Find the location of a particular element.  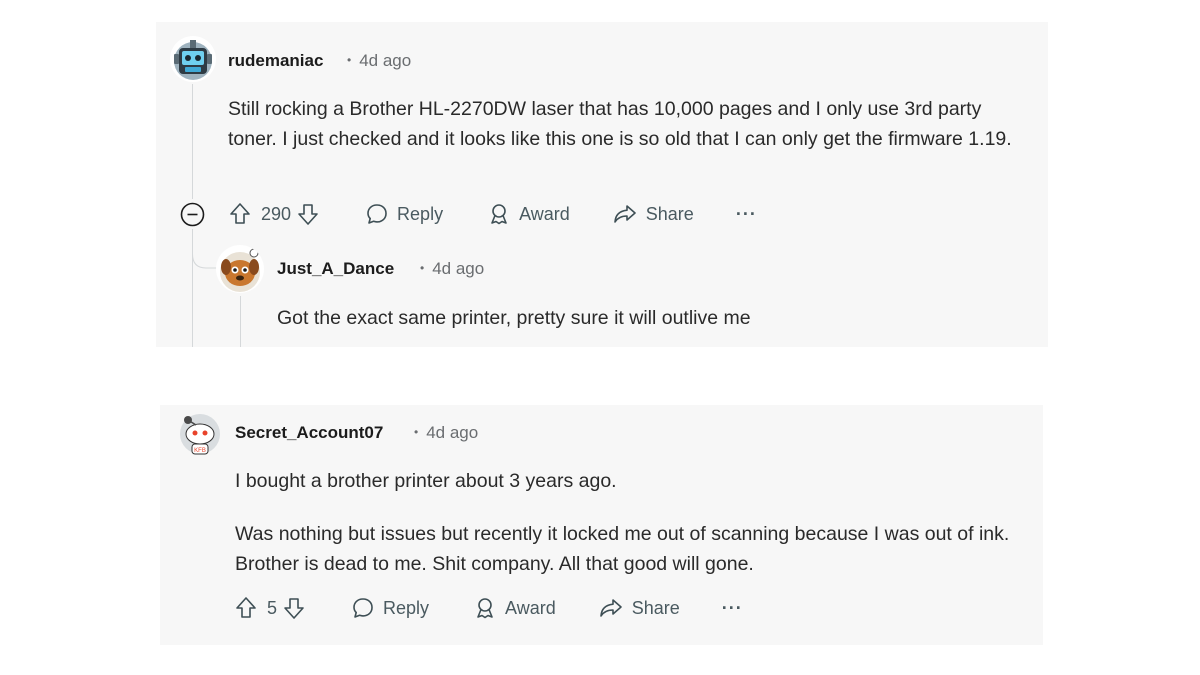

svg-text: KFB is located at coordinates (200, 451).